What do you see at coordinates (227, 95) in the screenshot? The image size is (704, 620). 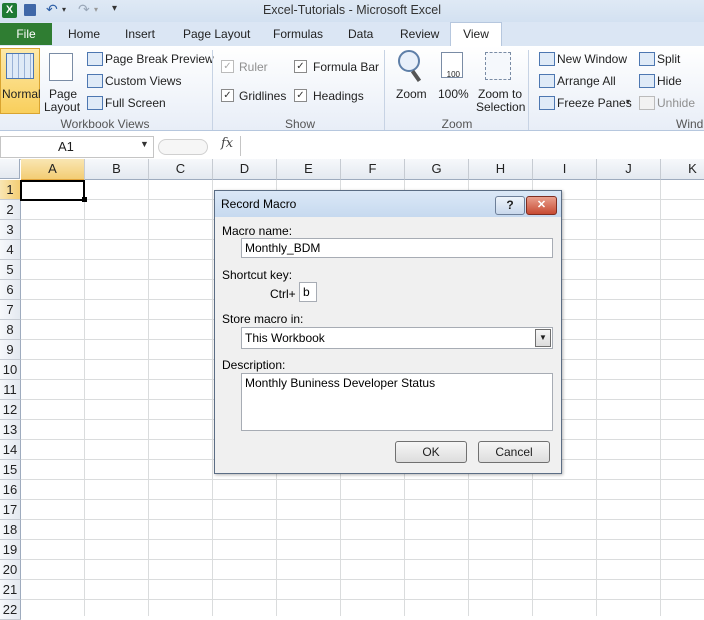 I see `gridlines-checkbox: ✓` at bounding box center [227, 95].